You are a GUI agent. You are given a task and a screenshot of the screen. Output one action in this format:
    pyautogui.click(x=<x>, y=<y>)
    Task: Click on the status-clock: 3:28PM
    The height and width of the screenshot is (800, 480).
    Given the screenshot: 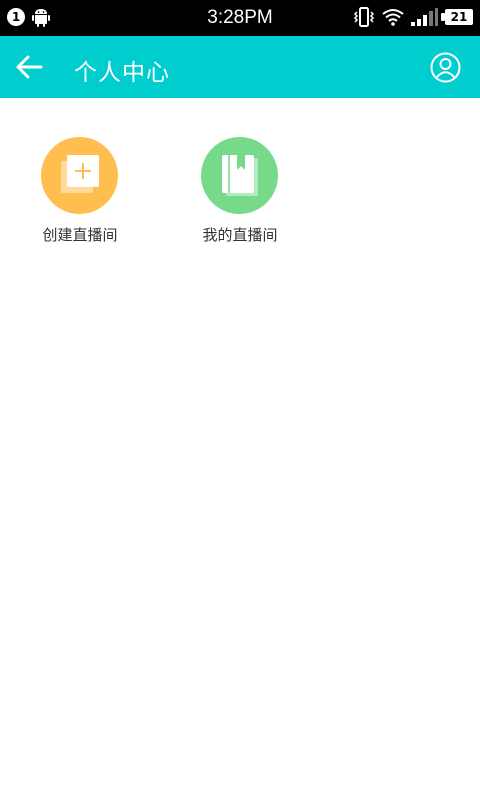 What is the action you would take?
    pyautogui.click(x=240, y=17)
    